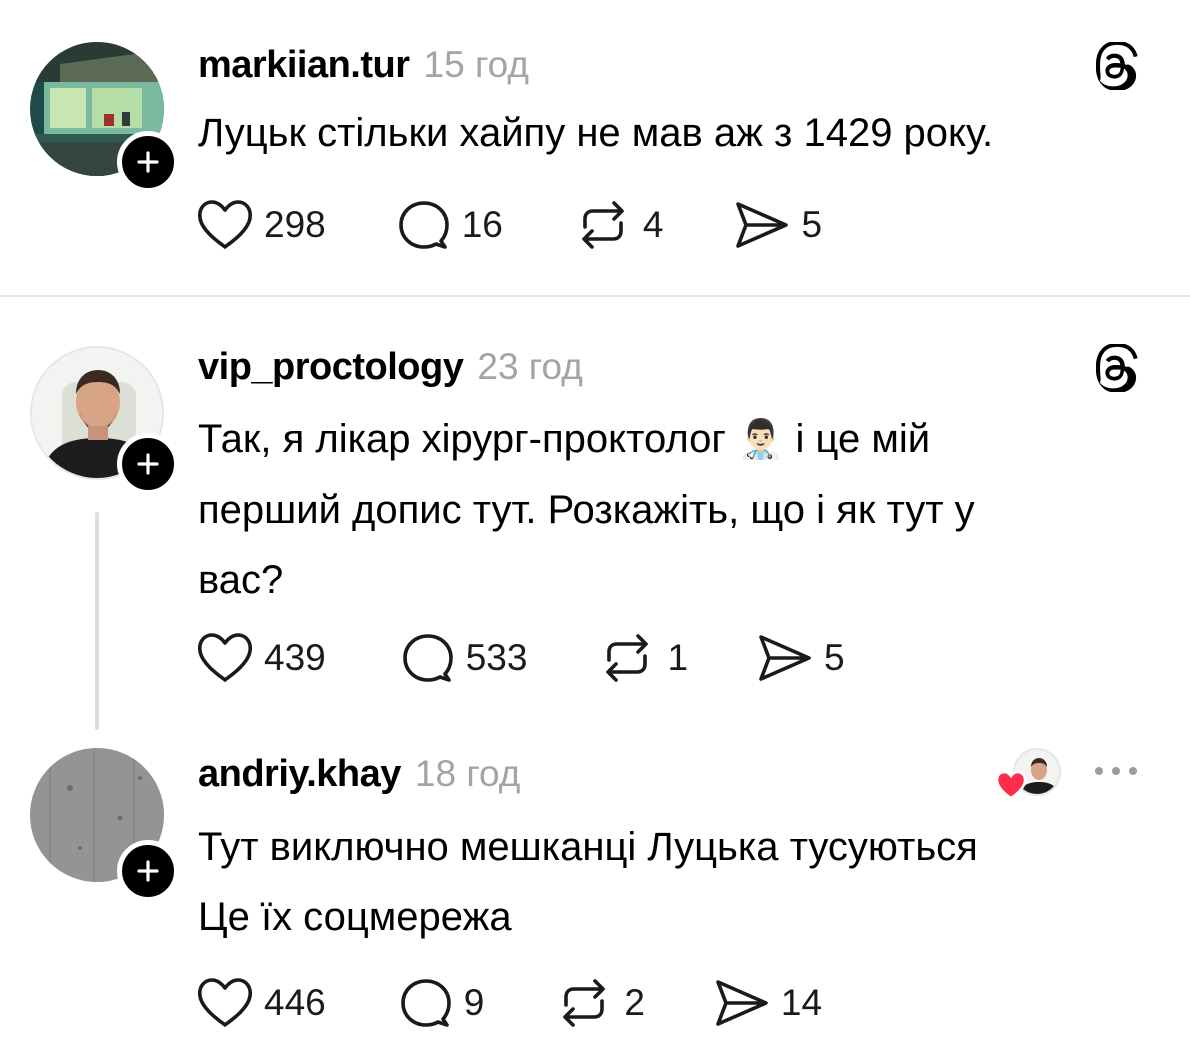 The width and height of the screenshot is (1190, 1062). I want to click on like-button: 298, so click(261, 225).